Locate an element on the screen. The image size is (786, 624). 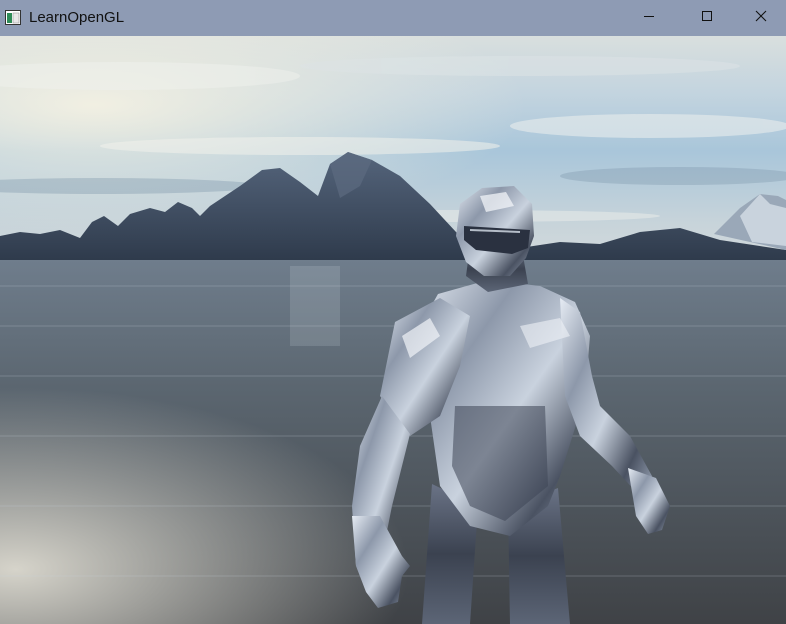
opengl-window-icon is located at coordinates (13, 17).